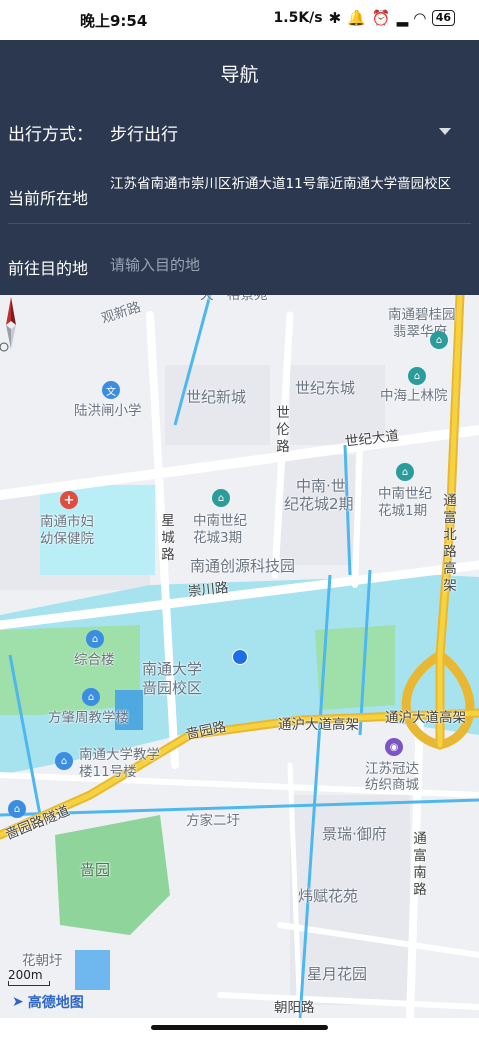 This screenshot has width=479, height=1038. What do you see at coordinates (414, 396) in the screenshot?
I see `map-label: 中海上林院` at bounding box center [414, 396].